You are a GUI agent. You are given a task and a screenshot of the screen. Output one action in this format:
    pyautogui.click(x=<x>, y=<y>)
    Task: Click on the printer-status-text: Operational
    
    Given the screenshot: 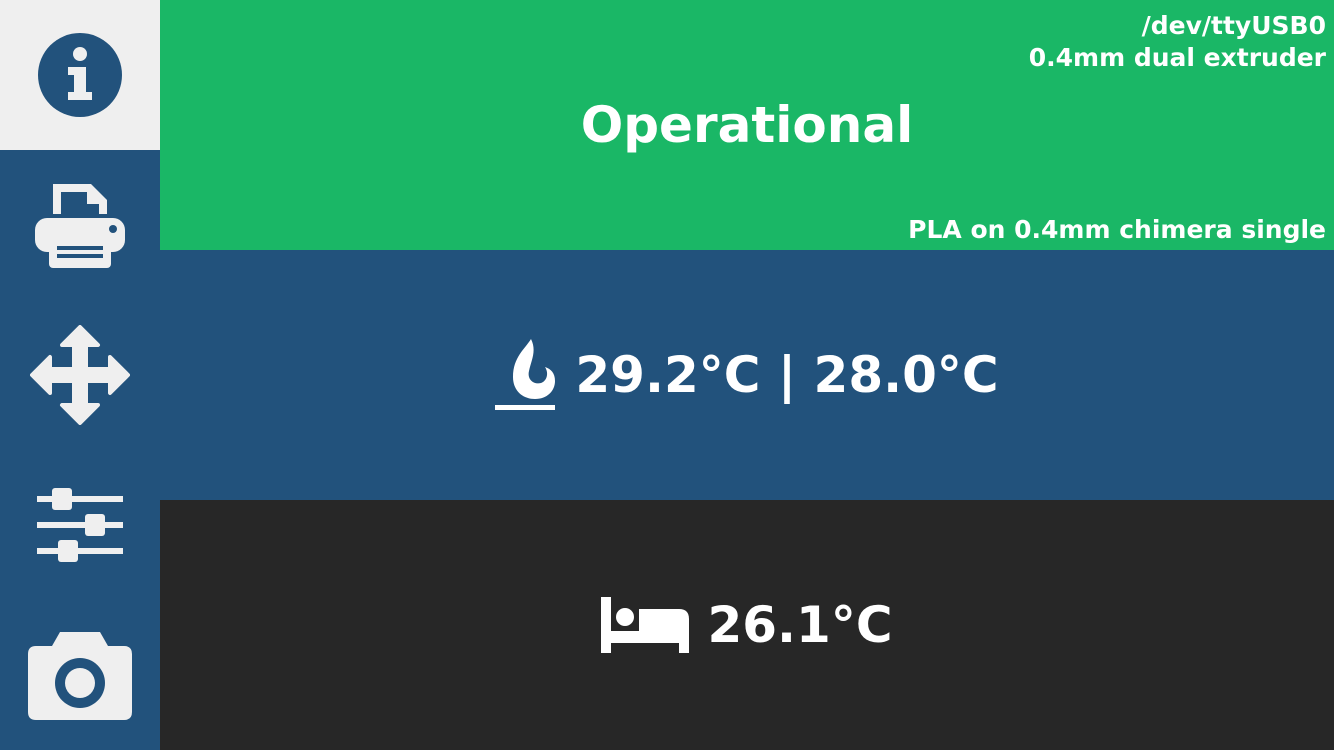 What is the action you would take?
    pyautogui.click(x=747, y=125)
    